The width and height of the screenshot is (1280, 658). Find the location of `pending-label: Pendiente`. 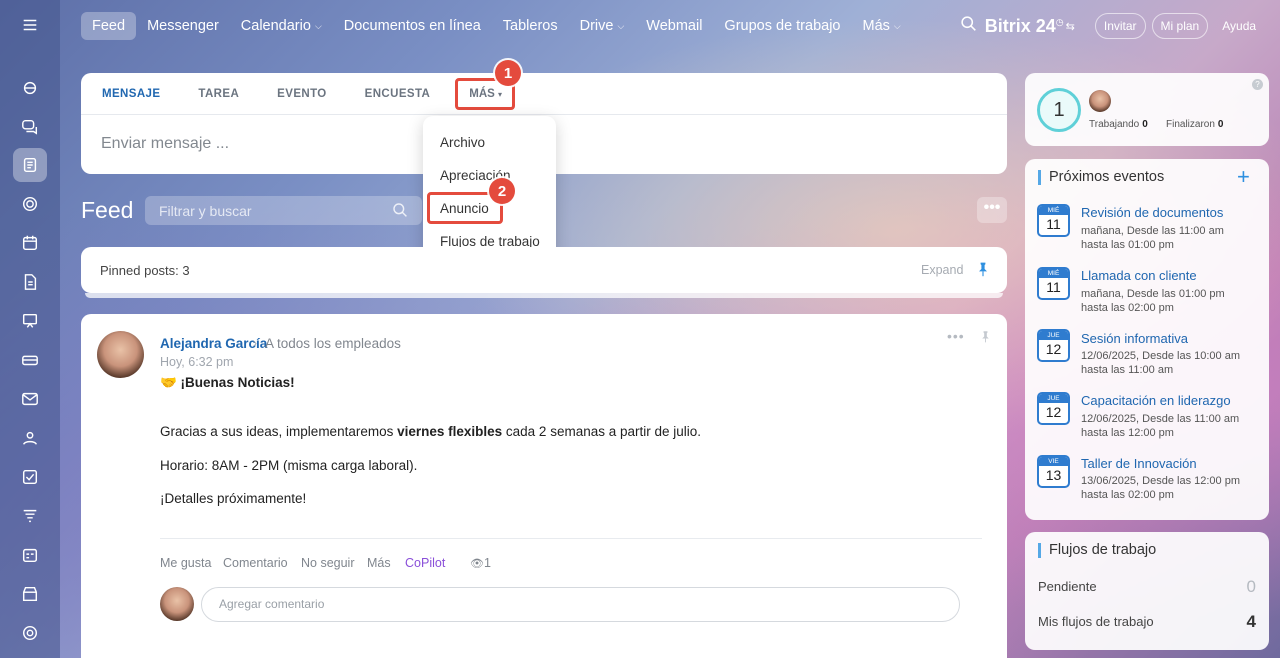

pending-label: Pendiente is located at coordinates (1067, 586).